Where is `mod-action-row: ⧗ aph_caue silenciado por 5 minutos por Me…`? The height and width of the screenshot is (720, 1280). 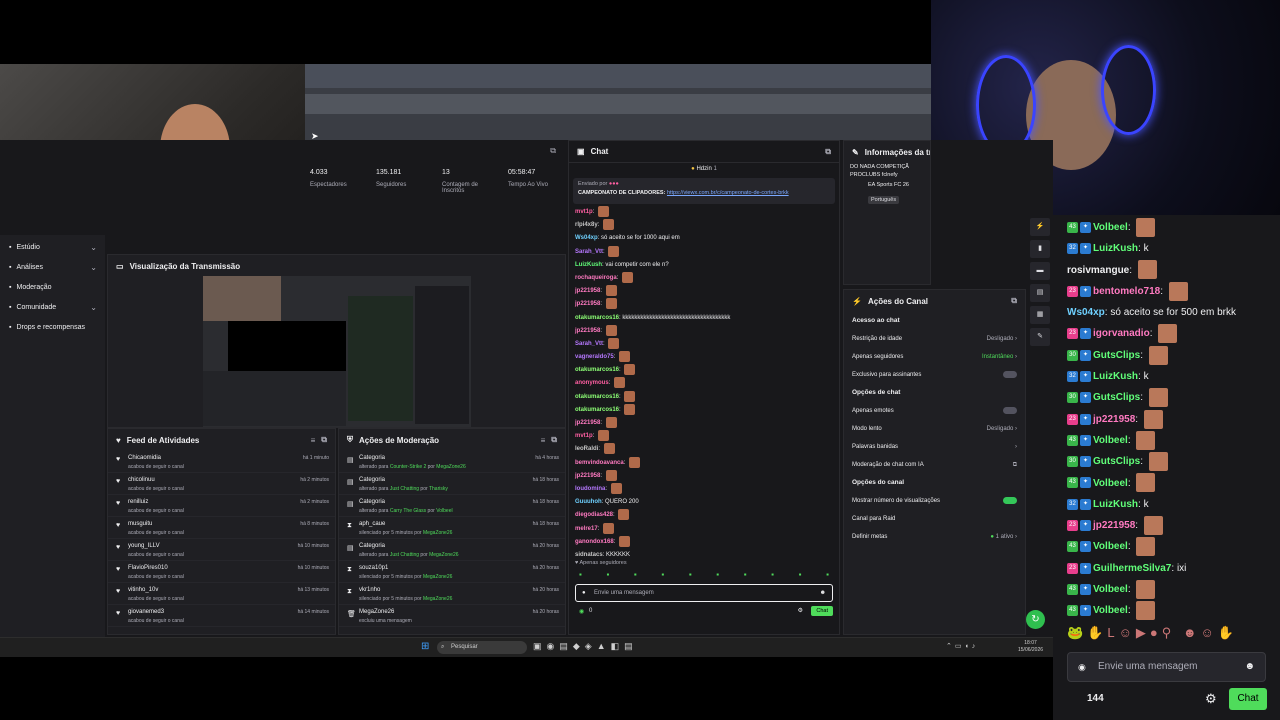 mod-action-row: ⧗ aph_caue silenciado por 5 minutos por Me… is located at coordinates (452, 528).